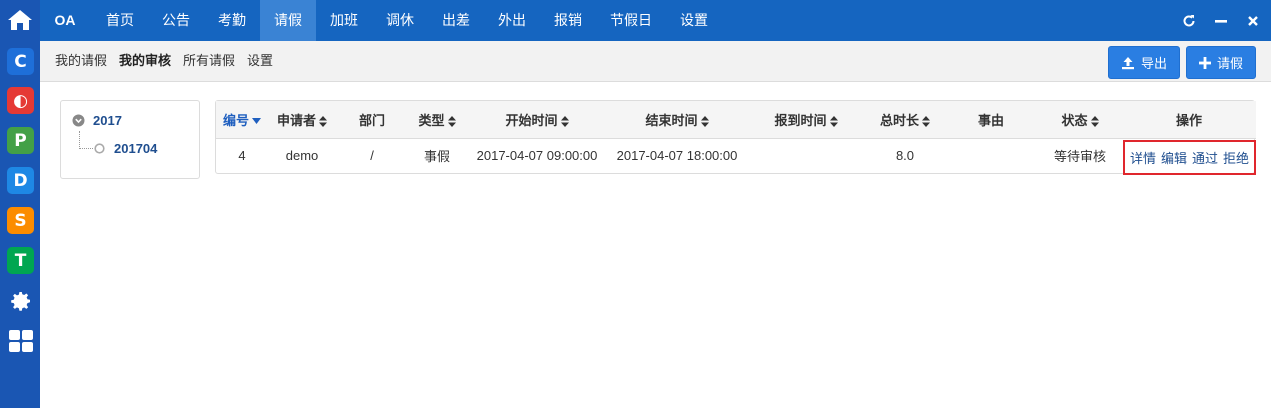 The height and width of the screenshot is (408, 1271). I want to click on nav-item-attendance: 考勤, so click(232, 20).